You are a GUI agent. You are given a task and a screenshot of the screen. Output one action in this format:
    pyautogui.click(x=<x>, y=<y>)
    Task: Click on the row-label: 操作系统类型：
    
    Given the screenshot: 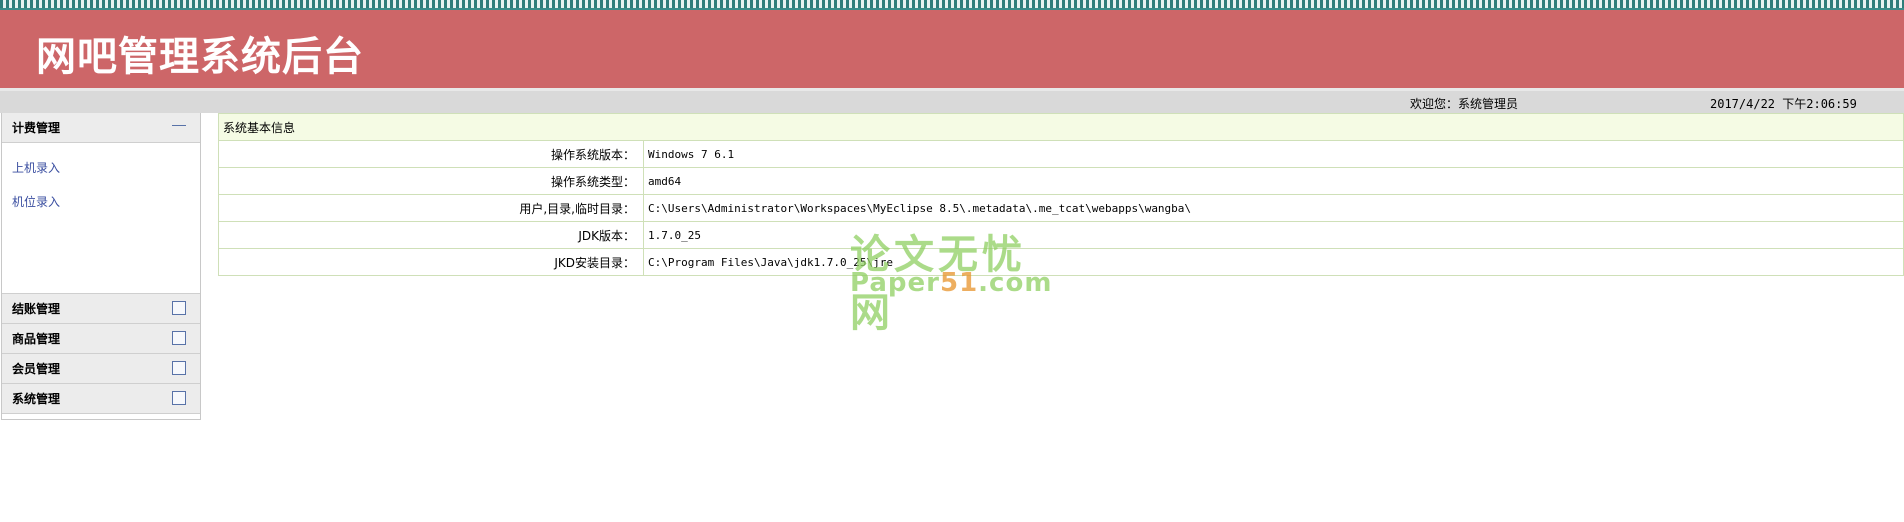 What is the action you would take?
    pyautogui.click(x=431, y=181)
    